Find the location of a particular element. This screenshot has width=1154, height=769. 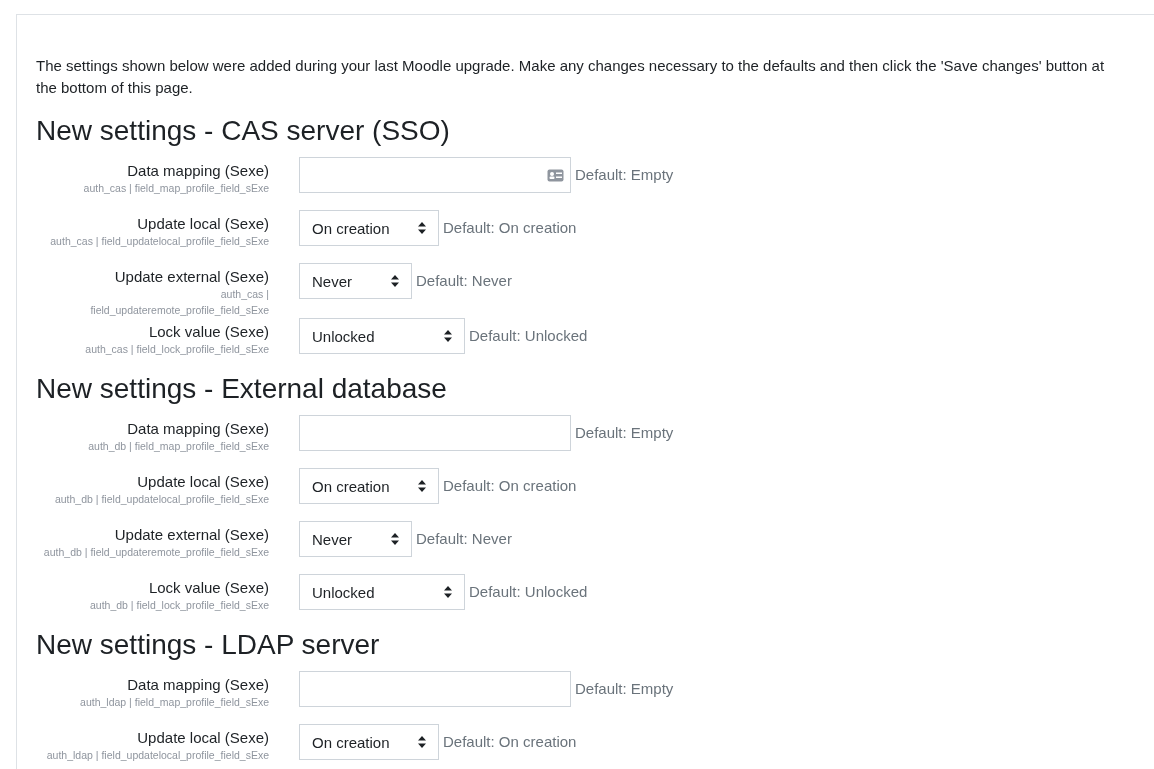

setting-key: auth_cas | field_updateremote_profile_field_sExe is located at coordinates (156, 302).